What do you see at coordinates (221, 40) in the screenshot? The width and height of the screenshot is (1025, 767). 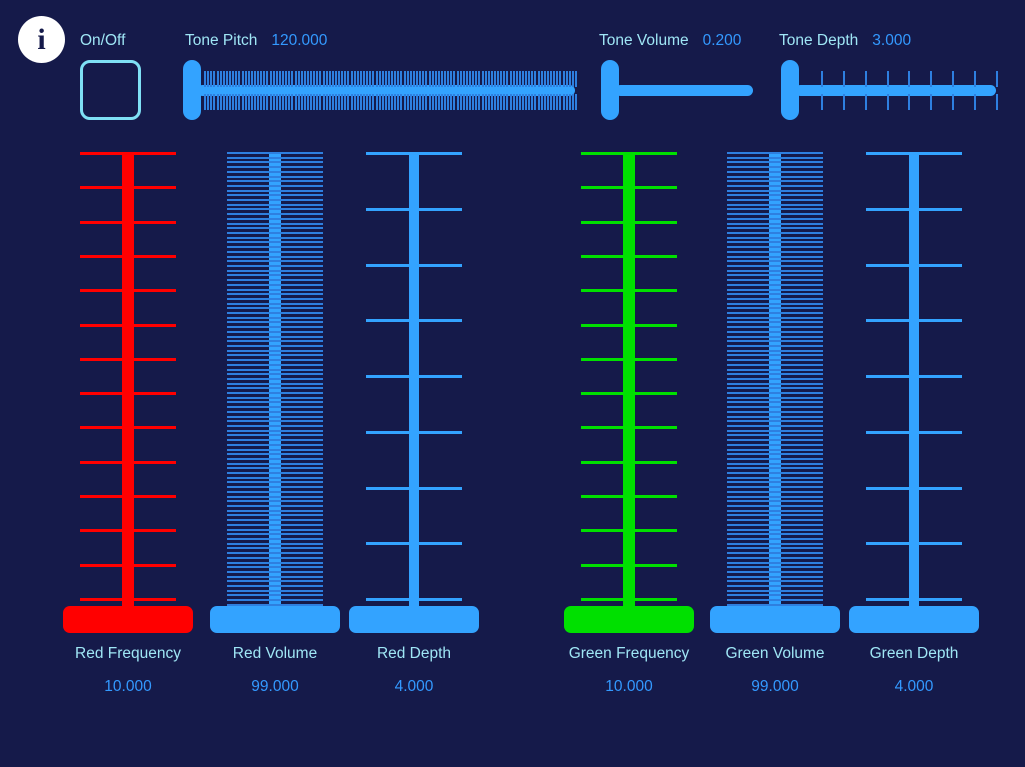 I see `tone-pitch-label: Tone Pitch` at bounding box center [221, 40].